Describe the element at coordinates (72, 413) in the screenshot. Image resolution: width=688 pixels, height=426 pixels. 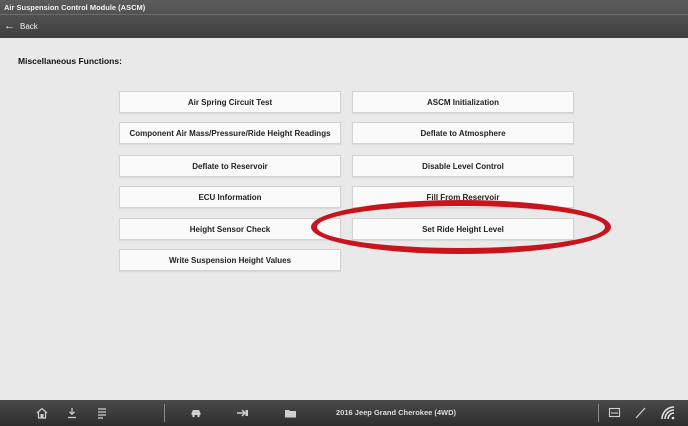
I see `download-icon` at that location.